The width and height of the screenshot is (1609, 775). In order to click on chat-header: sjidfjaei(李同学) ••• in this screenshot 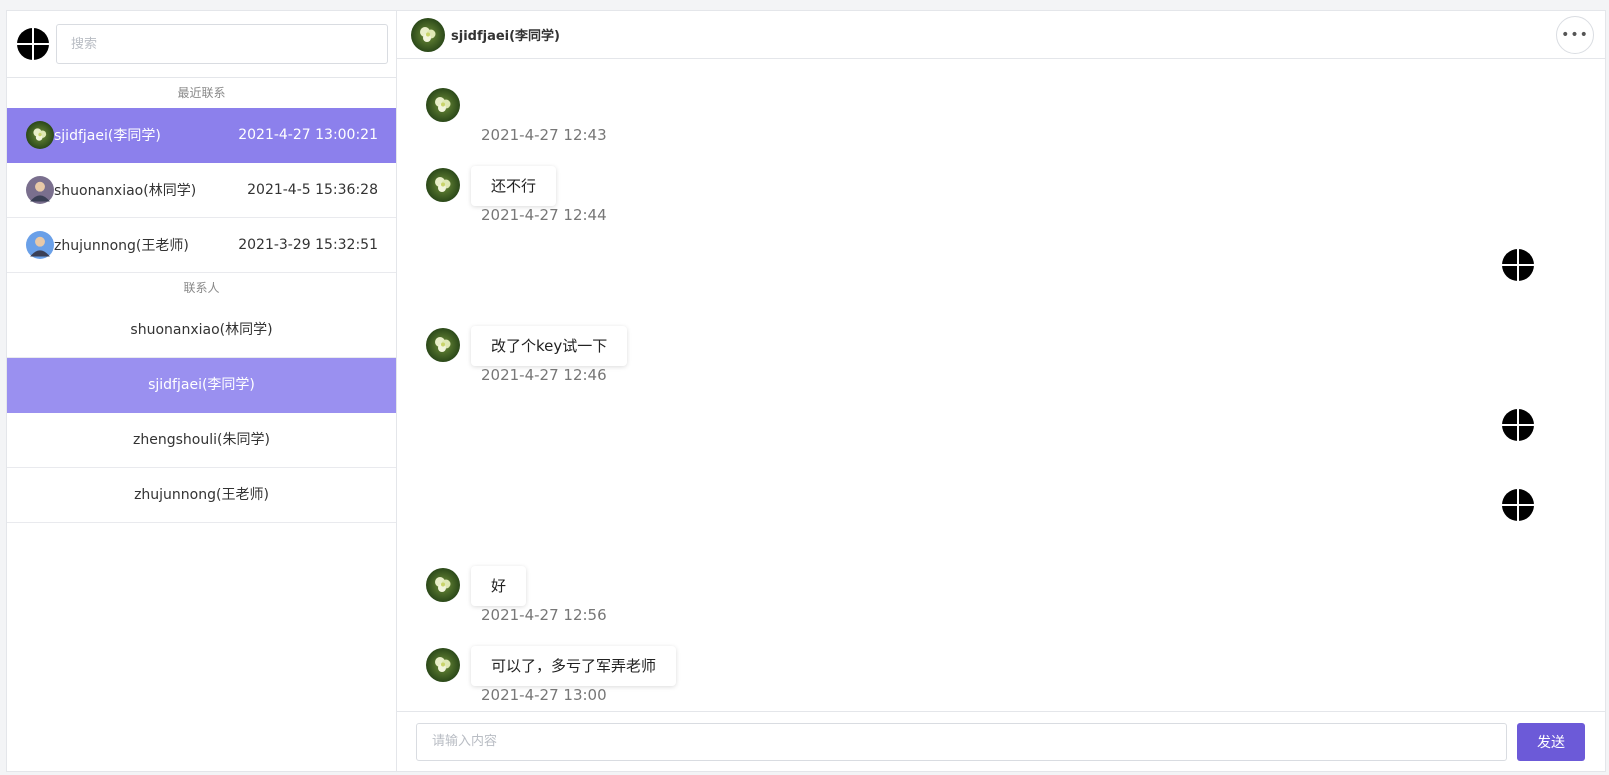, I will do `click(1001, 35)`.